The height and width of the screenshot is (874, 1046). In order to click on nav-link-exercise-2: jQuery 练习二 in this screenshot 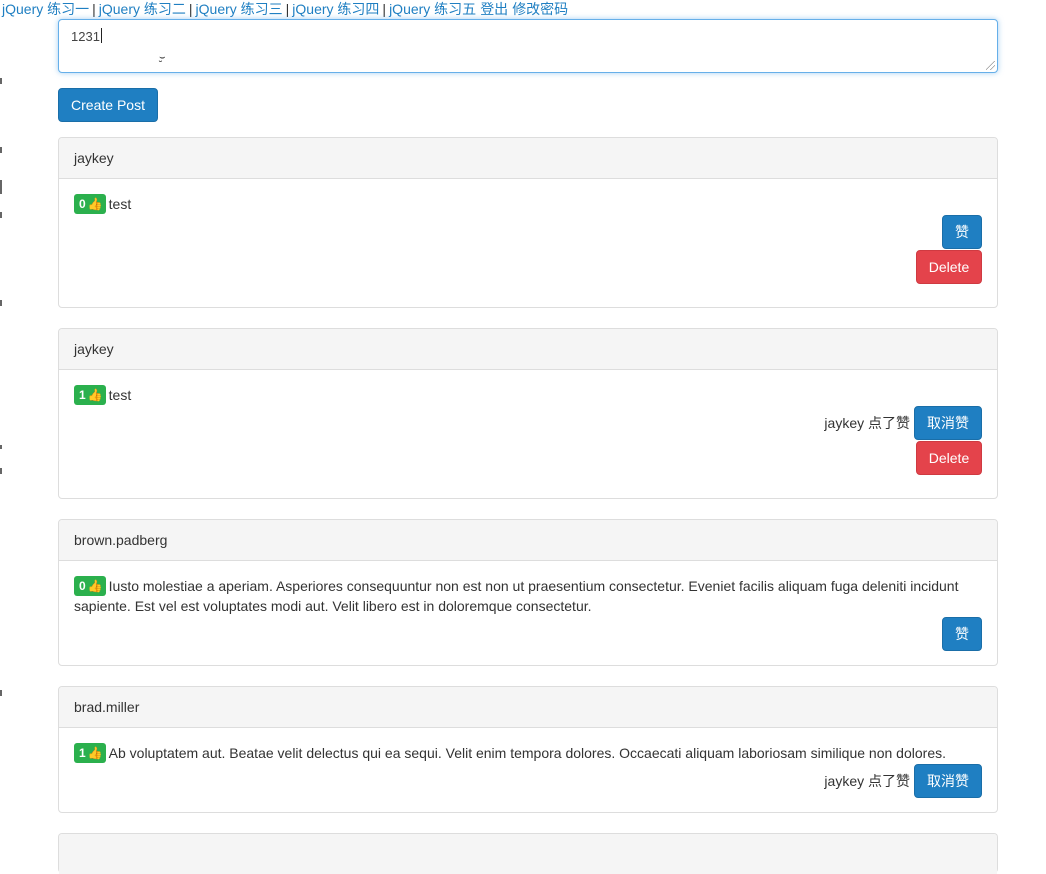, I will do `click(142, 9)`.